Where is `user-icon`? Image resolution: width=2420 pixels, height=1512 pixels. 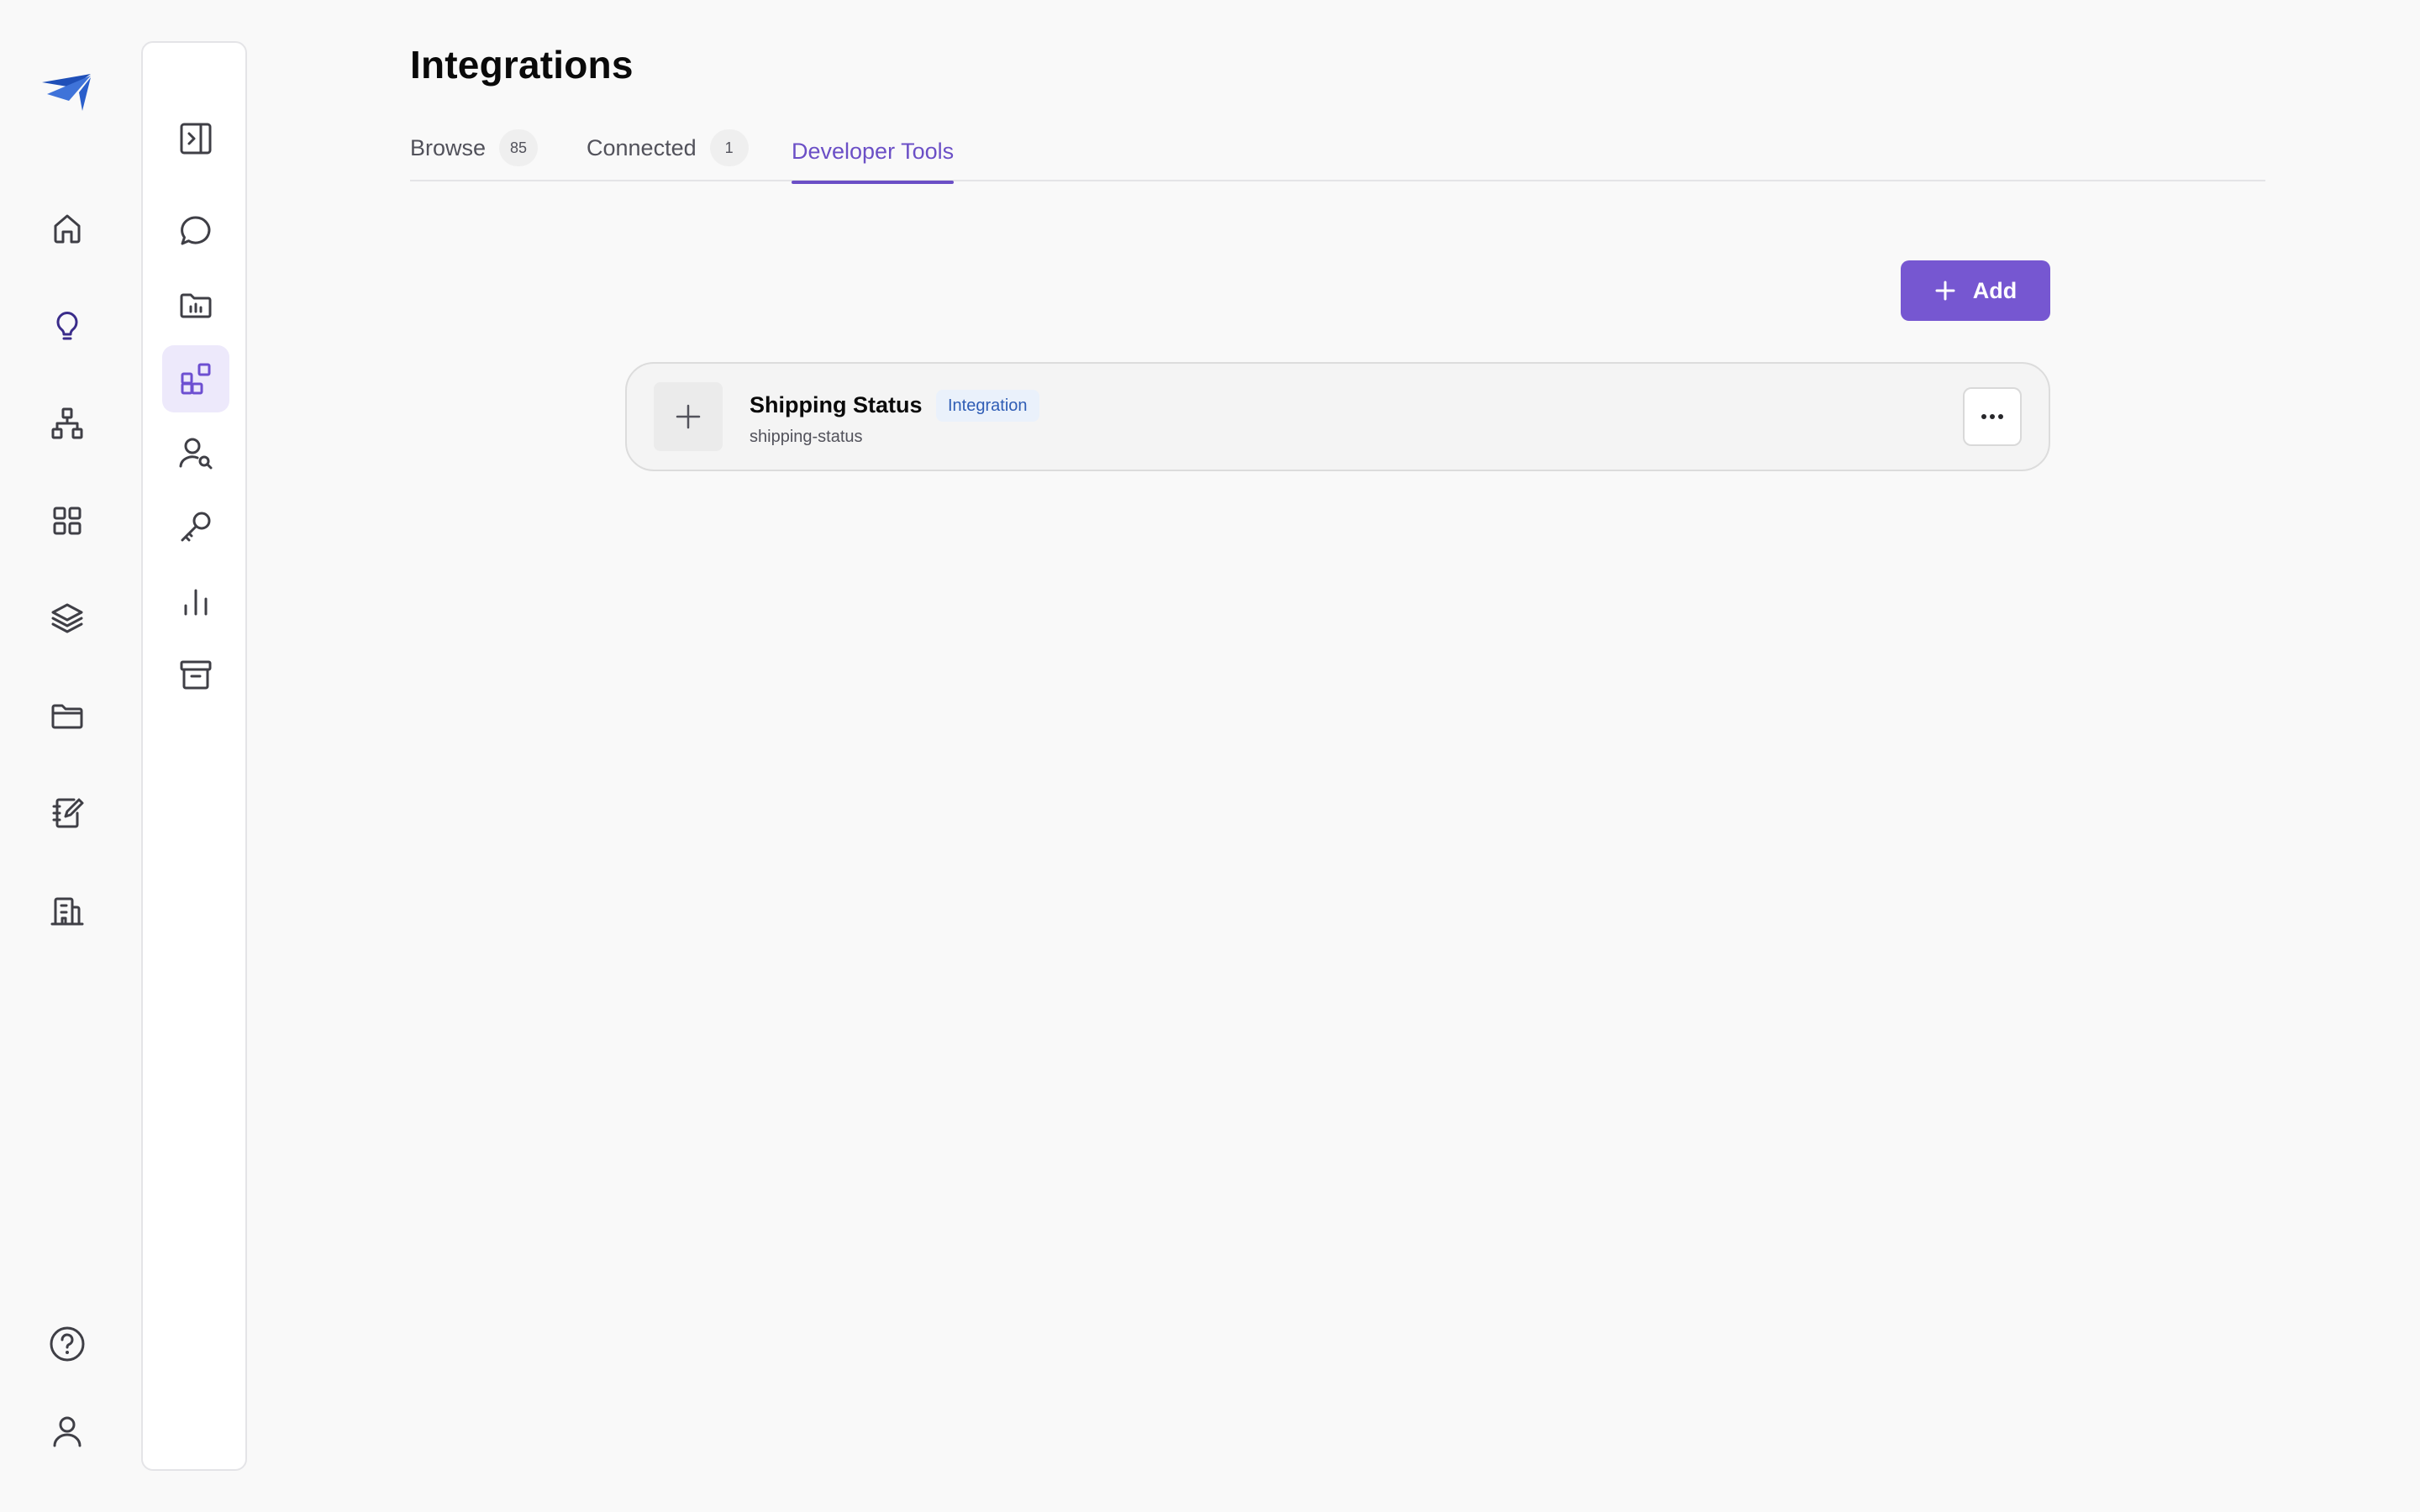 user-icon is located at coordinates (67, 1431).